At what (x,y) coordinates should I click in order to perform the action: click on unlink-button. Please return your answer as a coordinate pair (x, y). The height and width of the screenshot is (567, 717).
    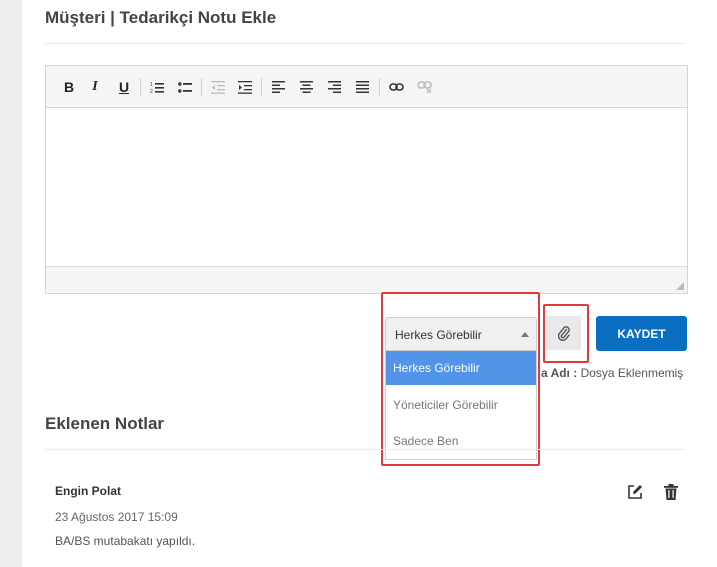
    Looking at the image, I should click on (424, 87).